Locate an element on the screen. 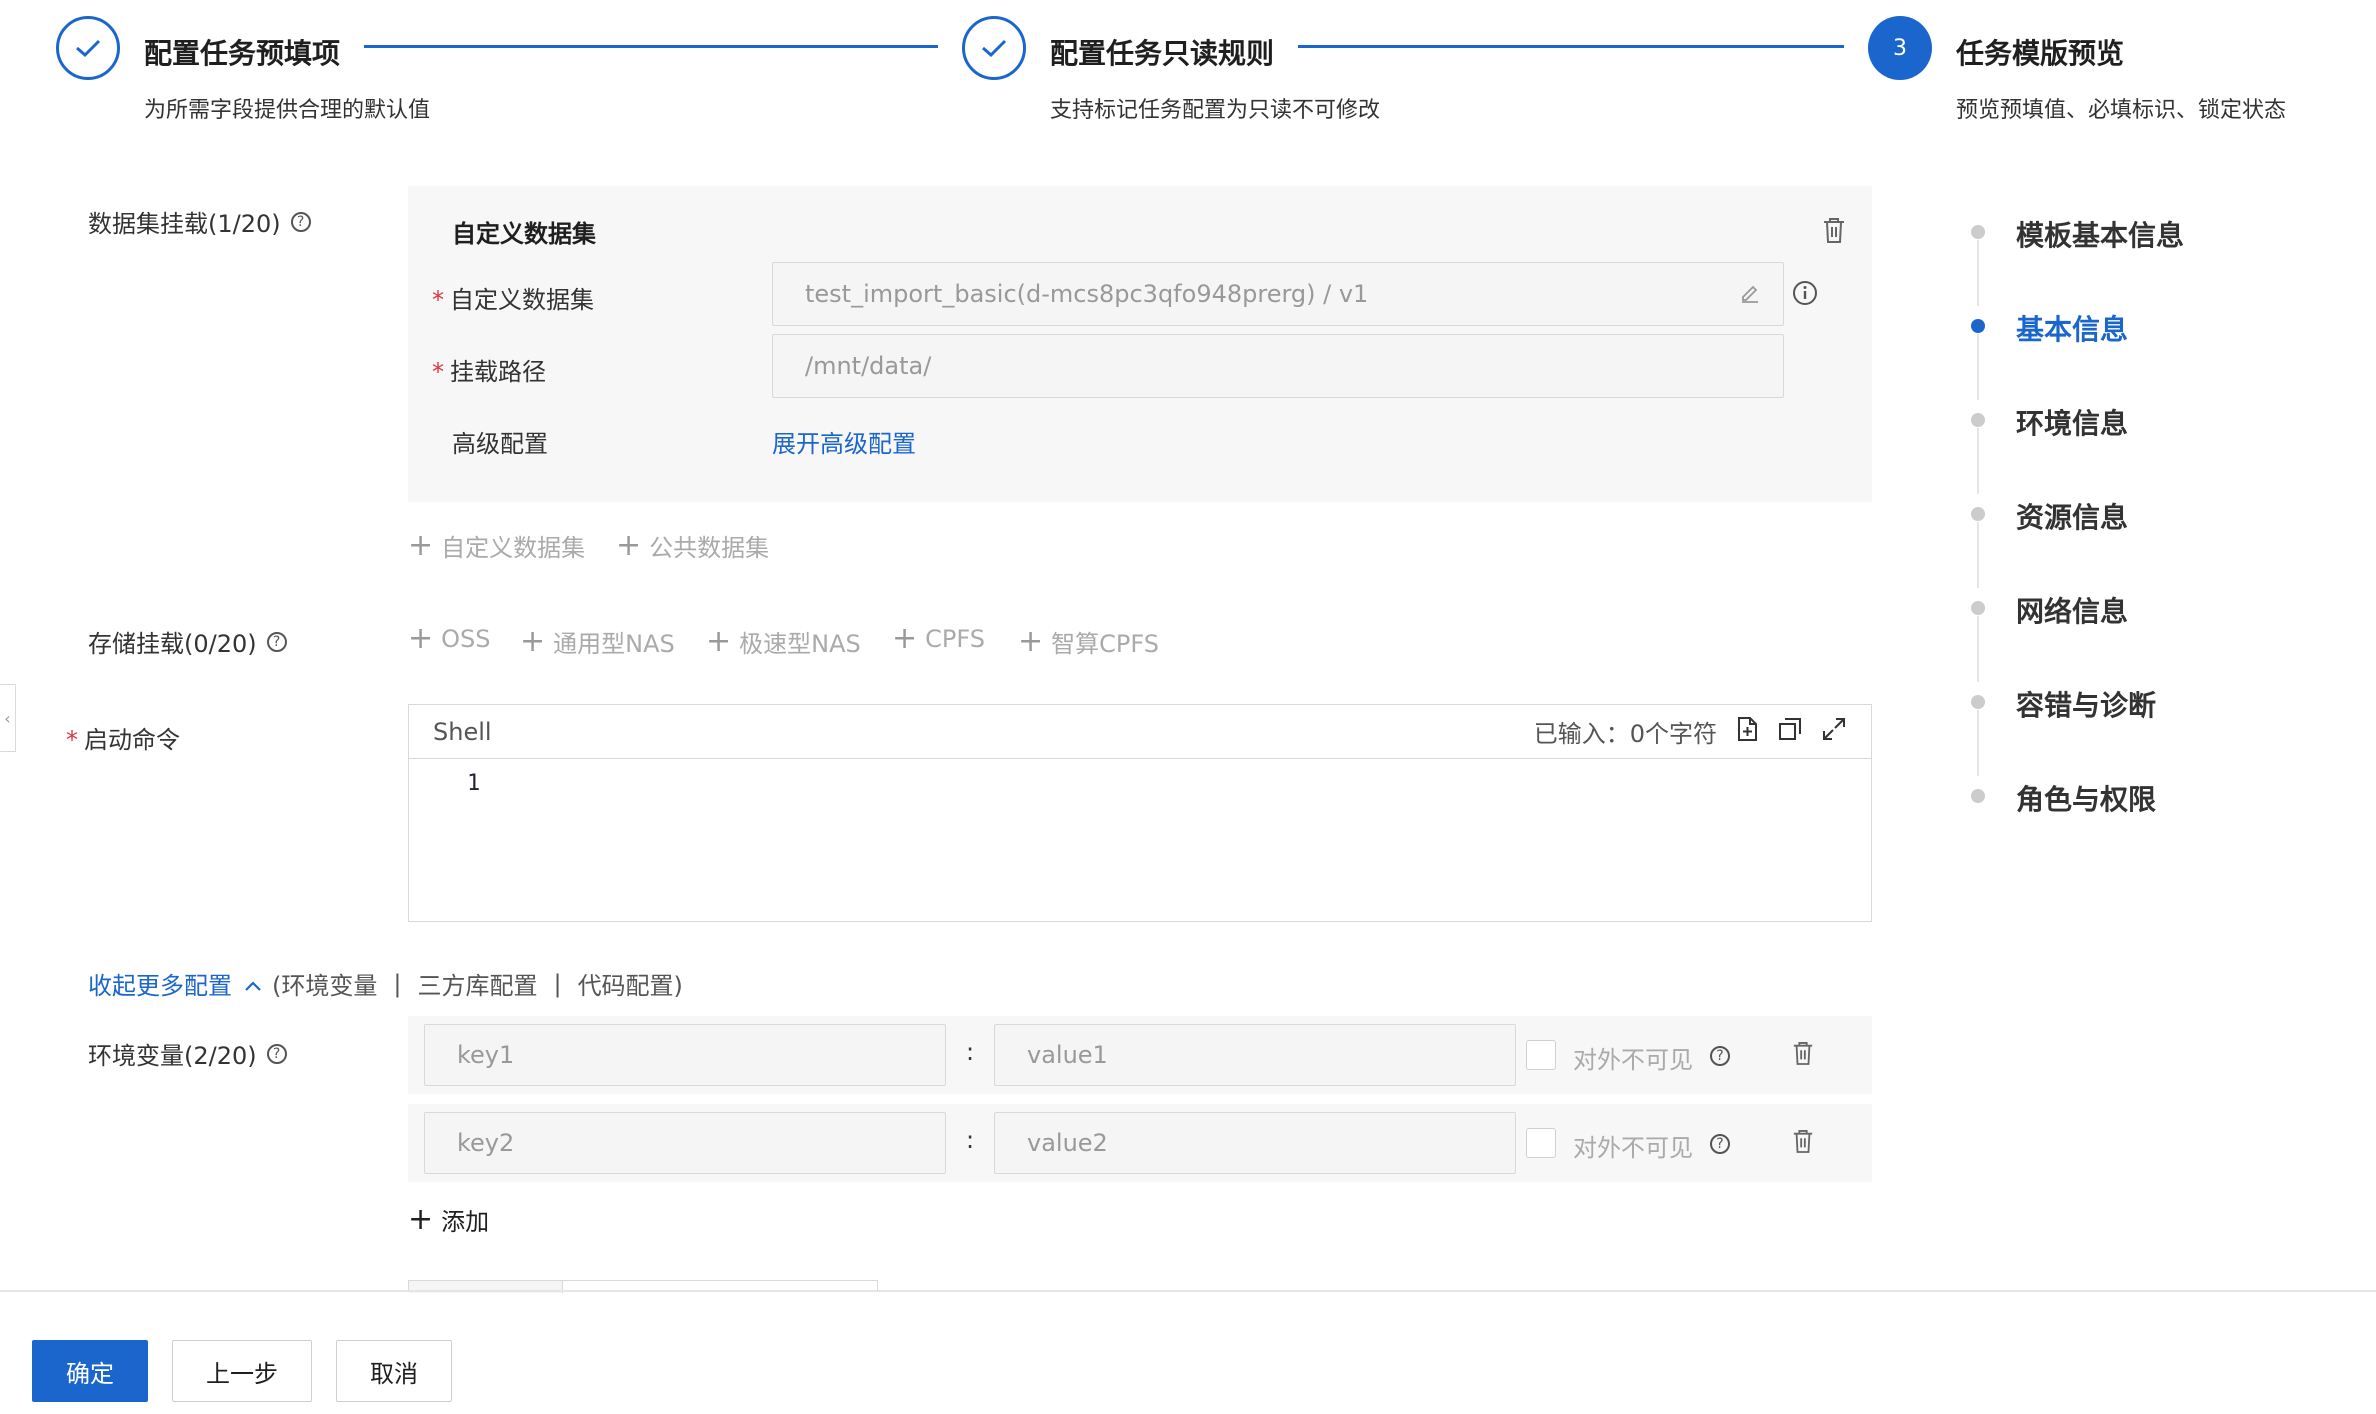 This screenshot has height=1414, width=2376. custom-dataset-label-text: 自定义数据集 is located at coordinates (522, 300).